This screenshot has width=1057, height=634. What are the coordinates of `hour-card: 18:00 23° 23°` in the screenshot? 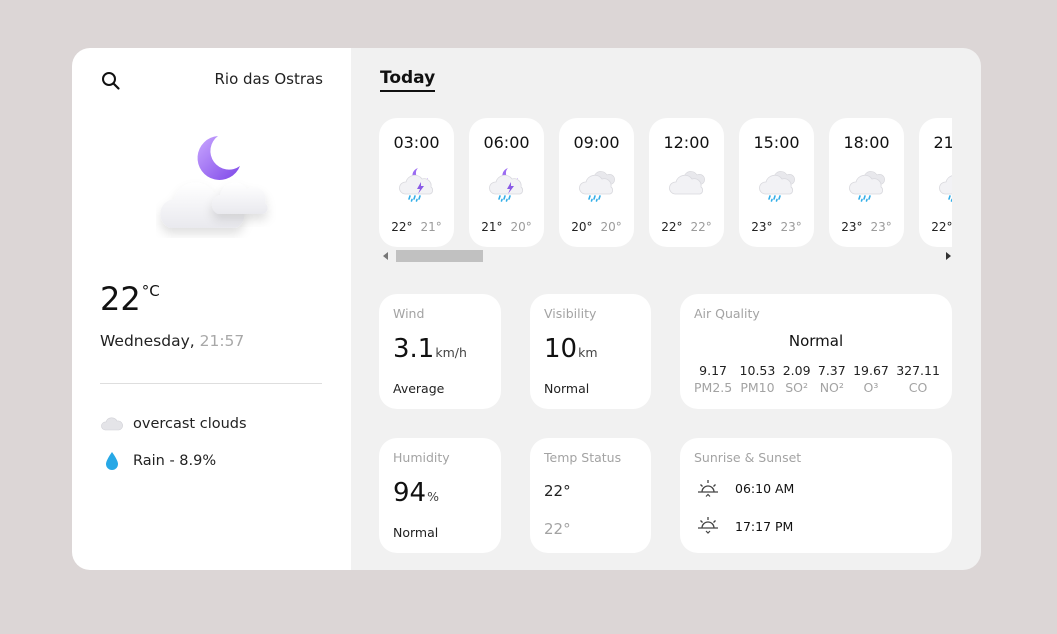 It's located at (866, 182).